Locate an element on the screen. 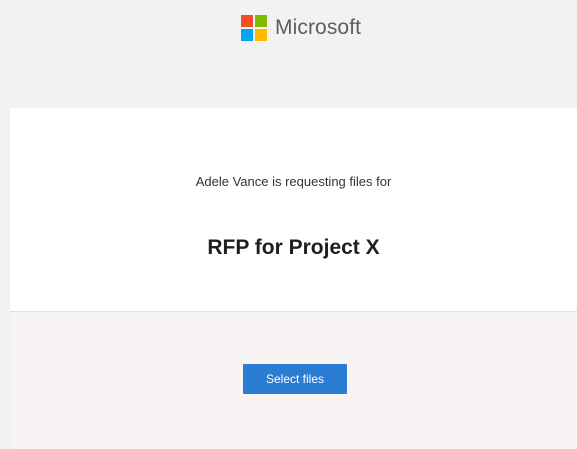 The height and width of the screenshot is (449, 577). logo-square-red is located at coordinates (247, 21).